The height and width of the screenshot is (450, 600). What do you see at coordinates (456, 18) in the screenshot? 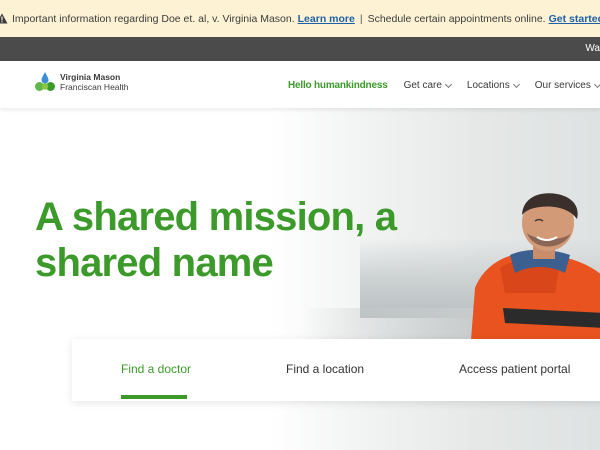
I see `schedule-text: Schedule certain appointments online.` at bounding box center [456, 18].